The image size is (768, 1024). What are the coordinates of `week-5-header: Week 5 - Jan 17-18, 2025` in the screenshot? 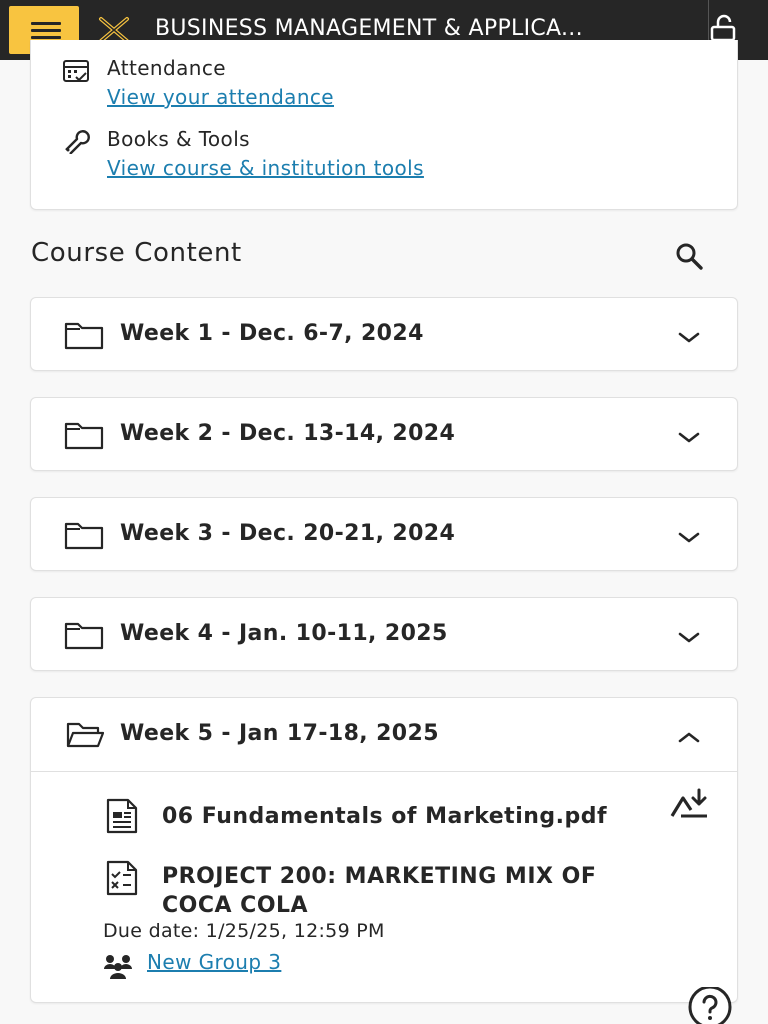 It's located at (384, 735).